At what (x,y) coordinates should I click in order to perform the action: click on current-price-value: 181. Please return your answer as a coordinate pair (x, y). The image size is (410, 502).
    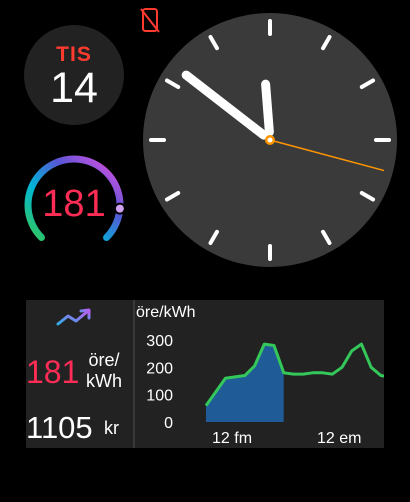
    Looking at the image, I should click on (53, 372).